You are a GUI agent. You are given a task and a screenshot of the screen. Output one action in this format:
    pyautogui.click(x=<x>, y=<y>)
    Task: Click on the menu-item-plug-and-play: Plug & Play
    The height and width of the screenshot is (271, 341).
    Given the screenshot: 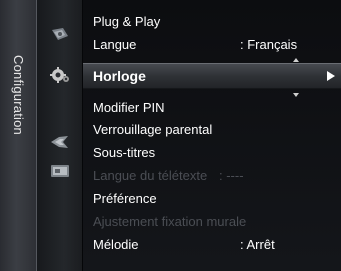 What is the action you would take?
    pyautogui.click(x=216, y=22)
    